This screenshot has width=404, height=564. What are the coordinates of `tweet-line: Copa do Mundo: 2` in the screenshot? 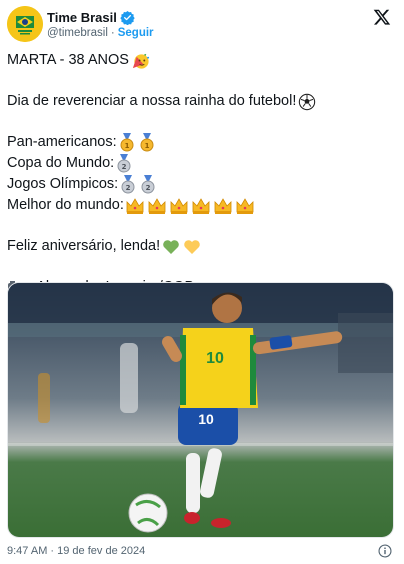 It's located at (202, 163).